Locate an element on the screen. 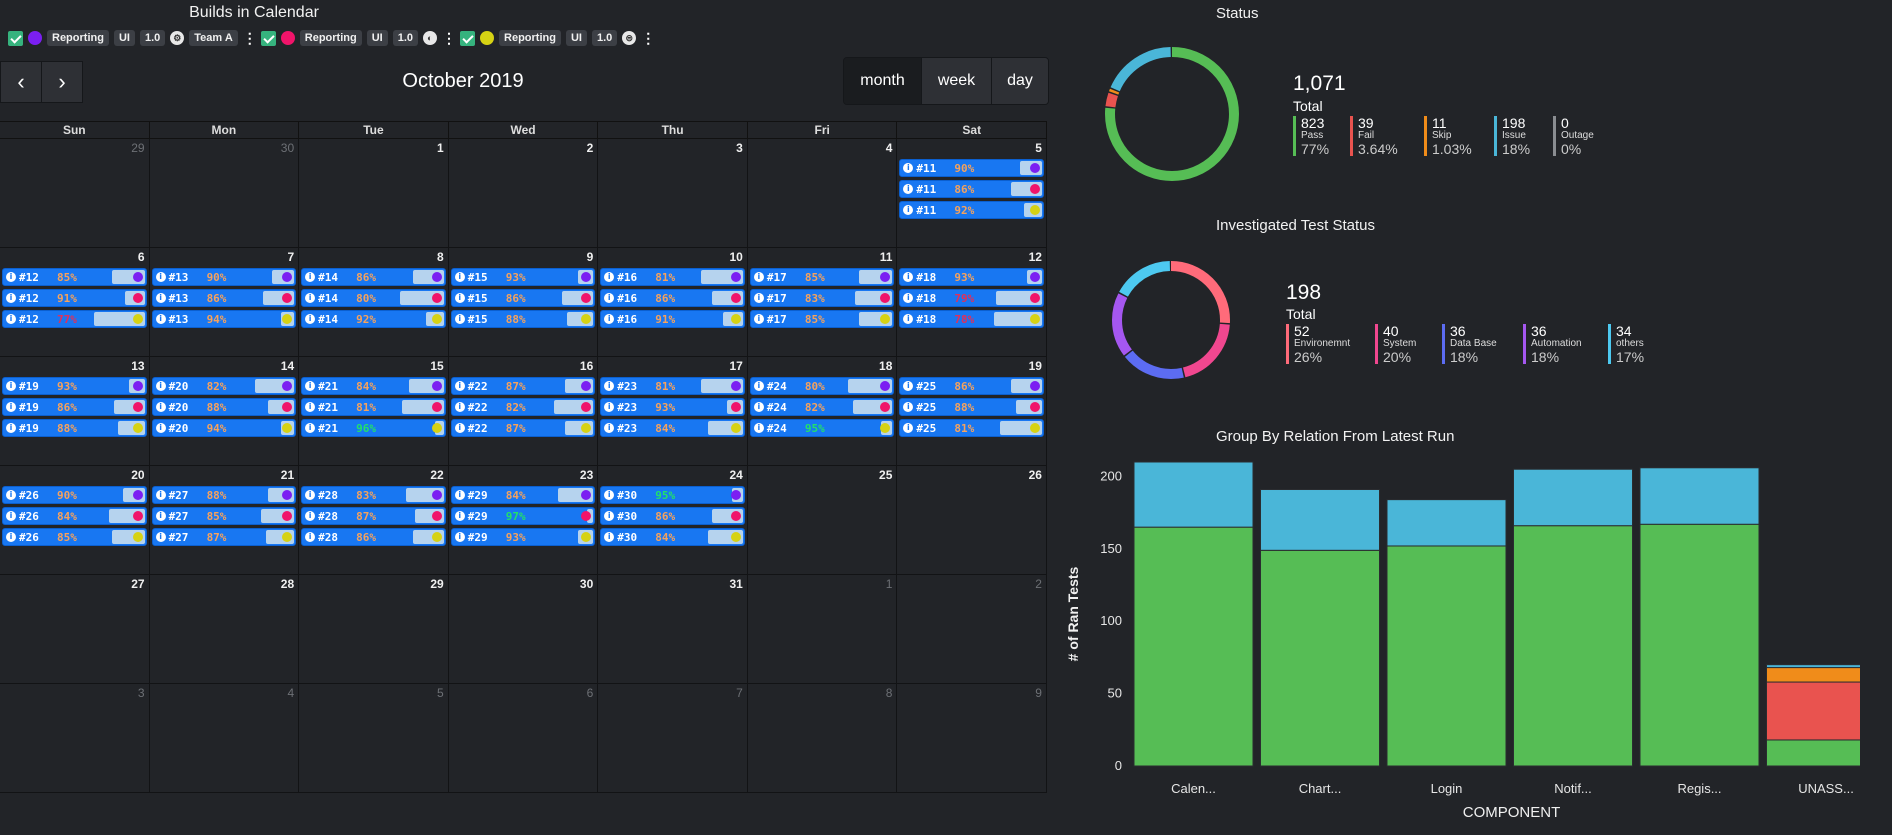 The width and height of the screenshot is (1892, 835). calendar-day-cell: 21 i #27 88% i #27 85% i #27 87% is located at coordinates (224, 520).